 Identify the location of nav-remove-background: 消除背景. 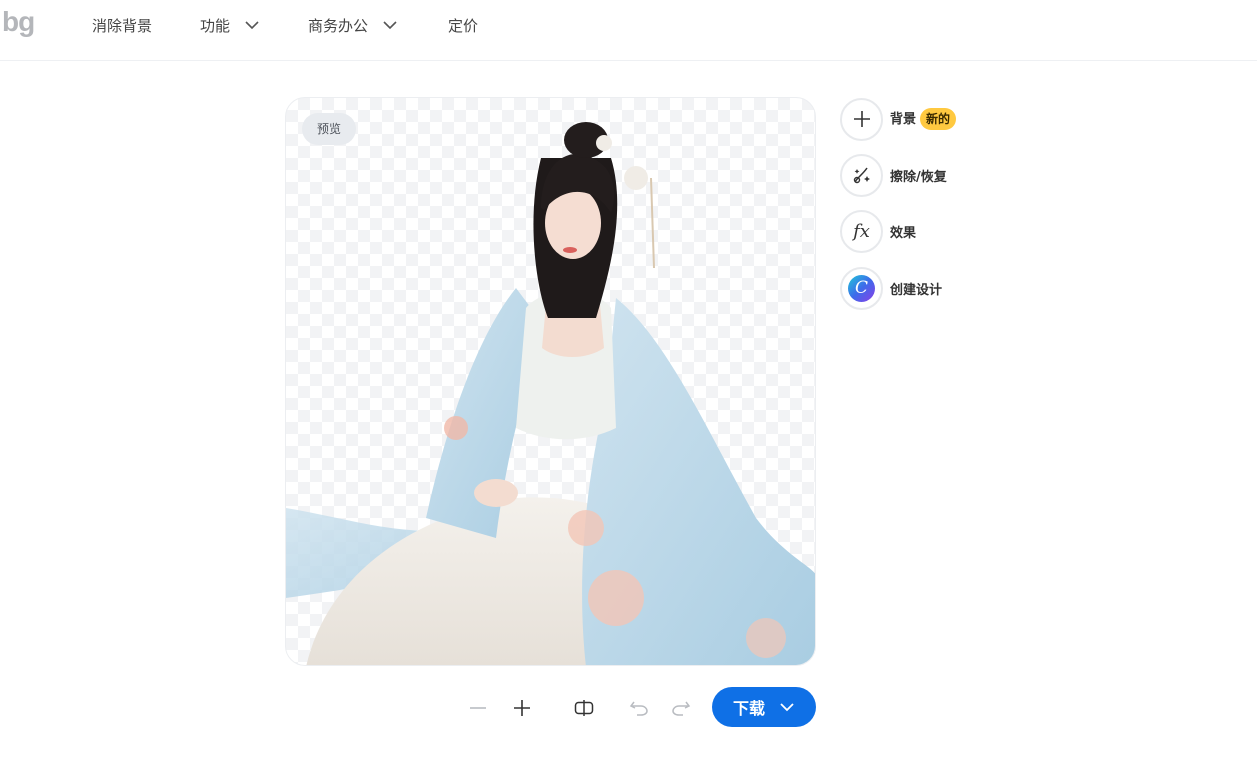
(122, 25).